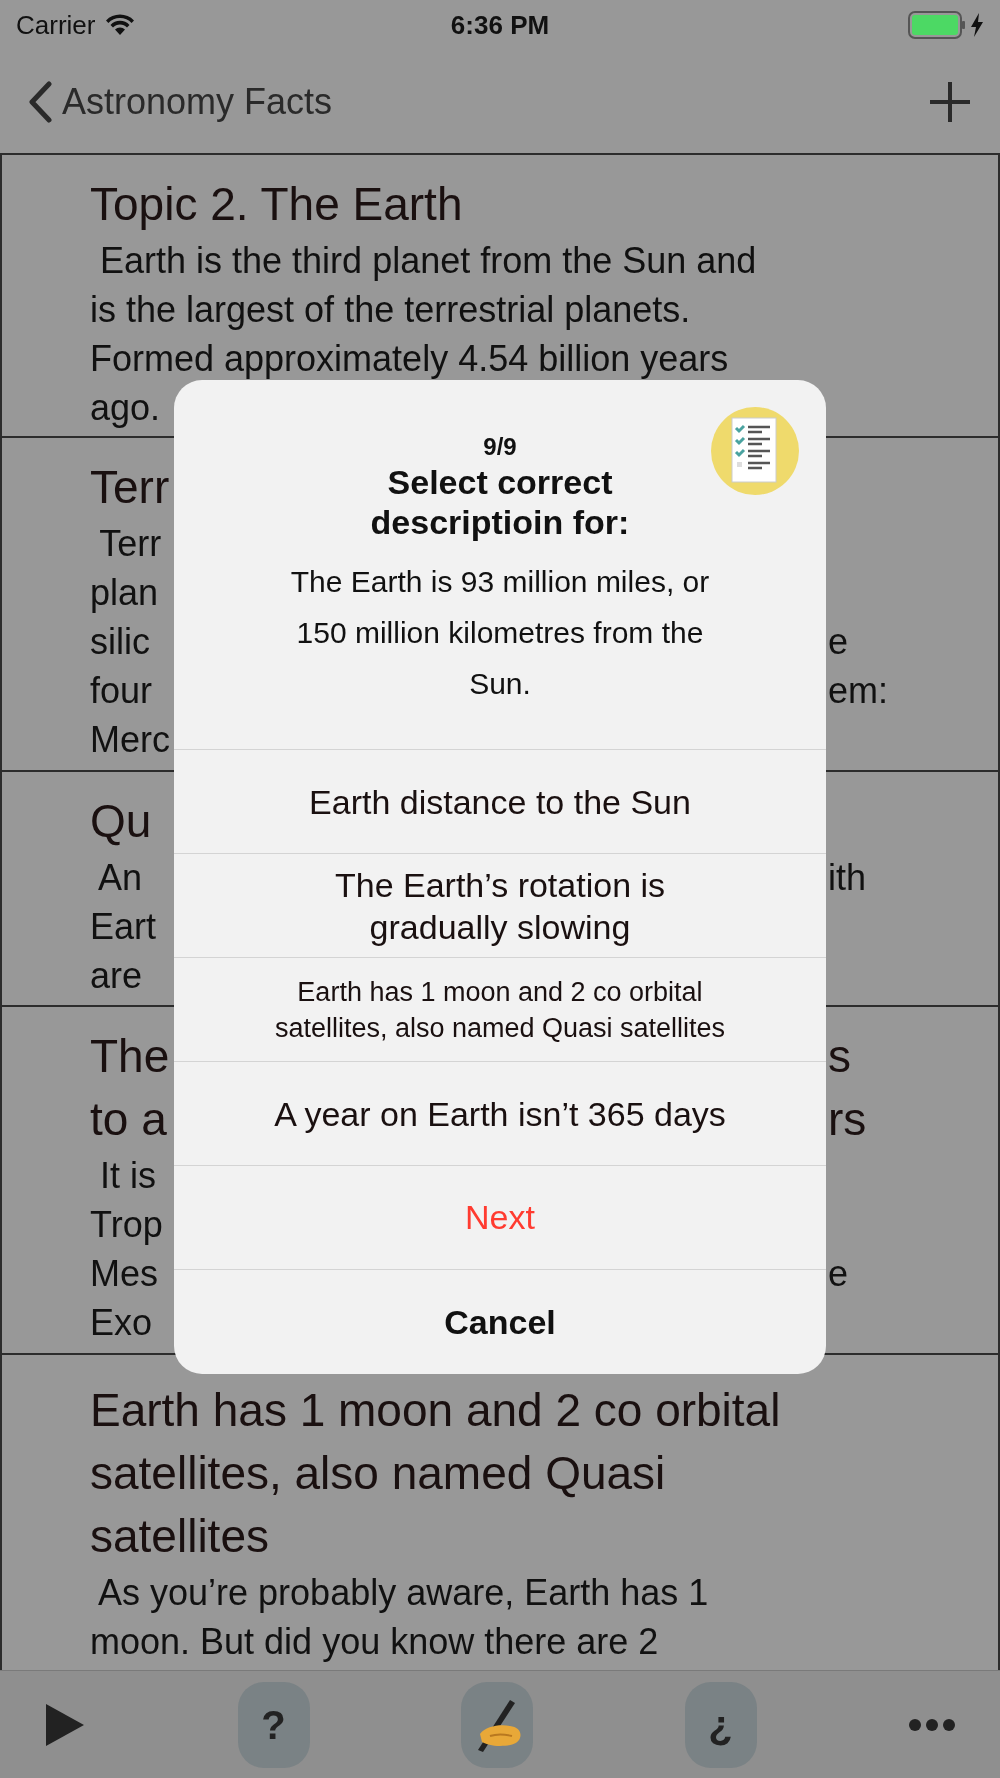  I want to click on add-icon, so click(950, 101).